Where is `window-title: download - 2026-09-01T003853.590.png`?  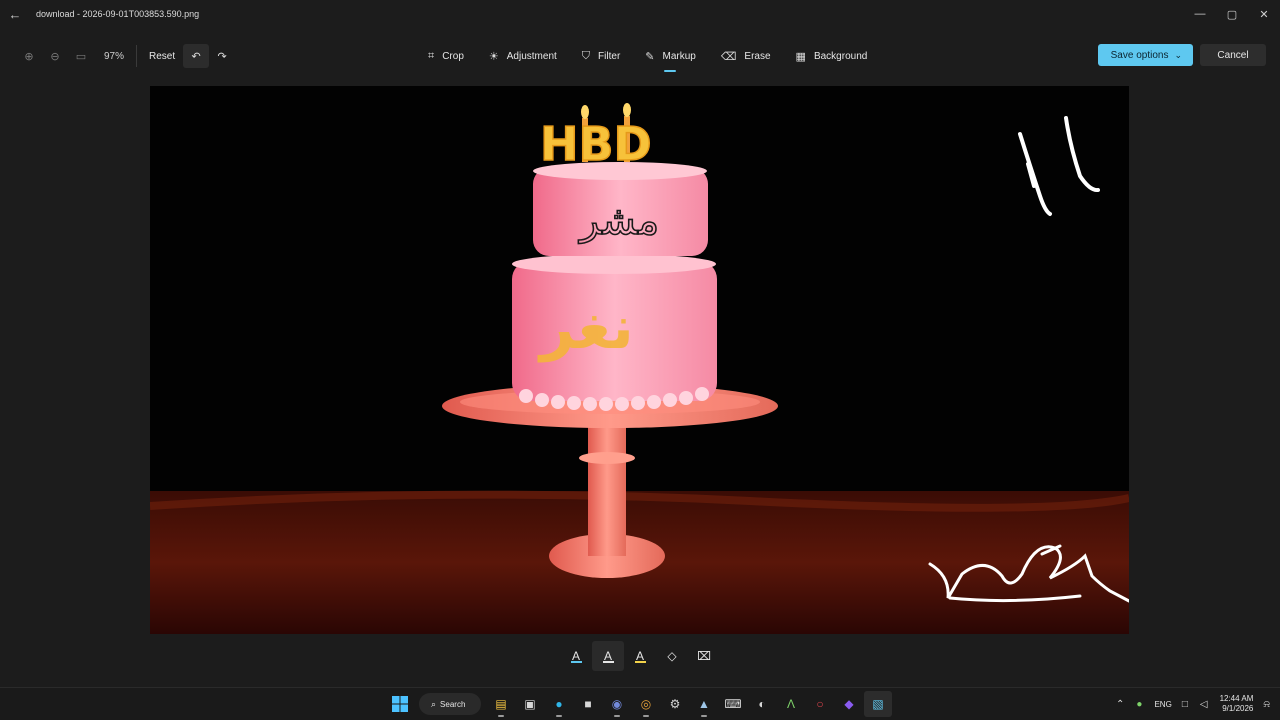 window-title: download - 2026-09-01T003853.590.png is located at coordinates (118, 14).